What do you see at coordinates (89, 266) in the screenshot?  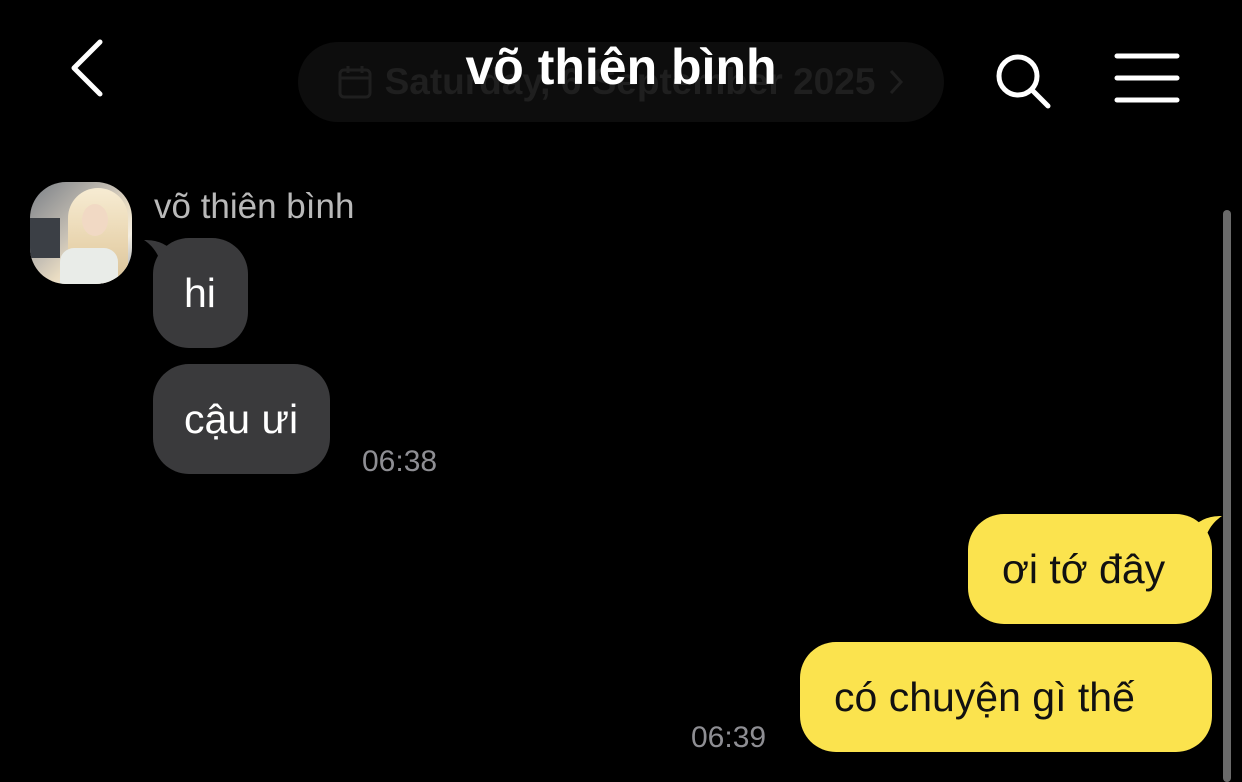 I see `avatar-shirt` at bounding box center [89, 266].